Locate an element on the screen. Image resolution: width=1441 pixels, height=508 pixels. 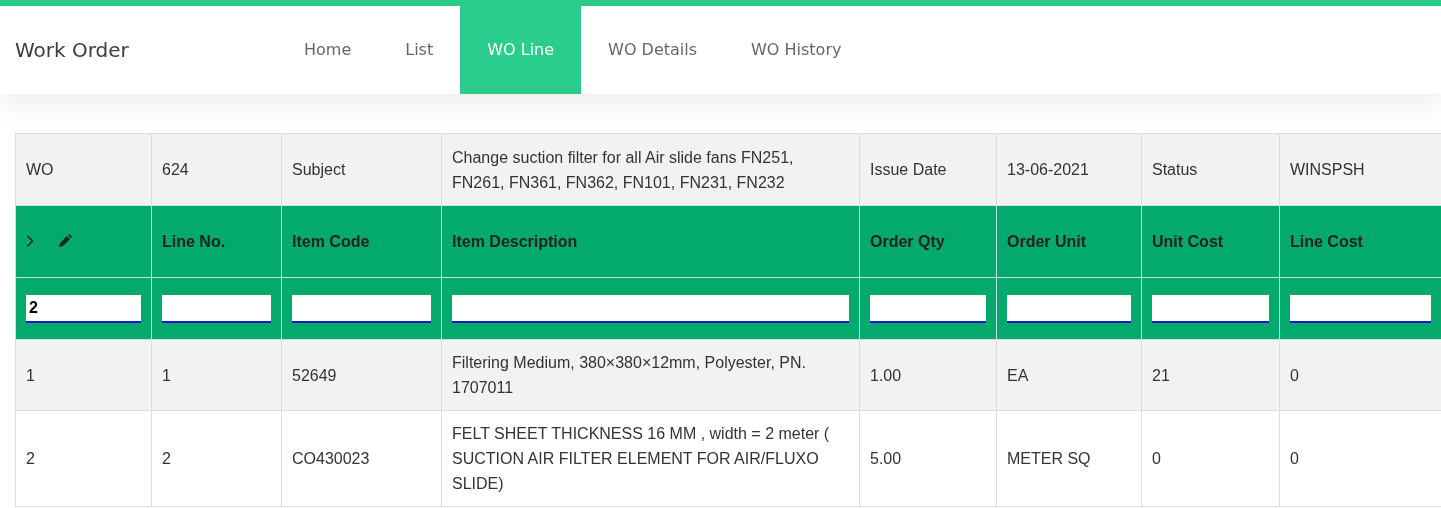
column-header: Order Qty is located at coordinates (928, 241).